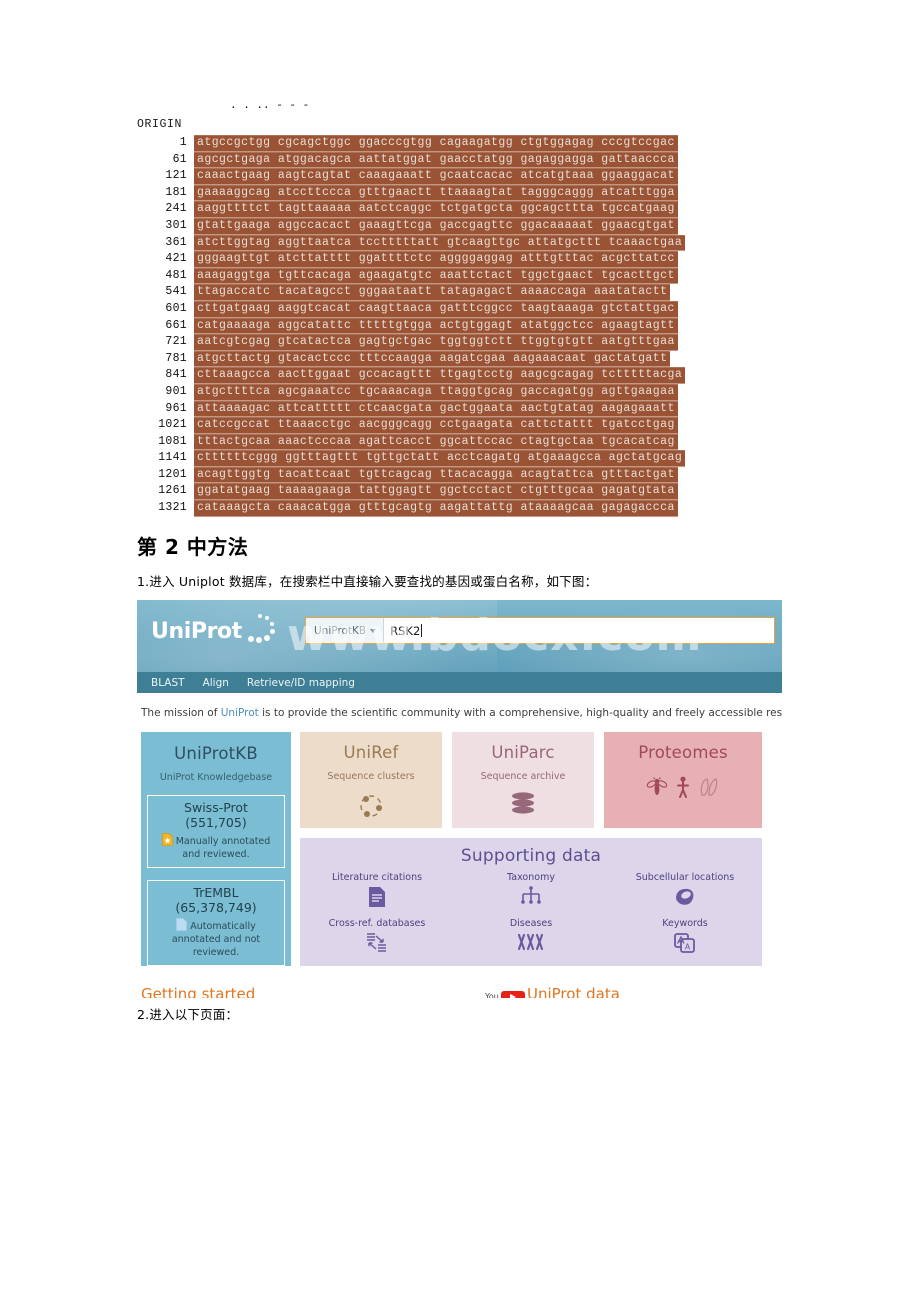  What do you see at coordinates (214, 631) in the screenshot?
I see `uniprot-logo: UniProt` at bounding box center [214, 631].